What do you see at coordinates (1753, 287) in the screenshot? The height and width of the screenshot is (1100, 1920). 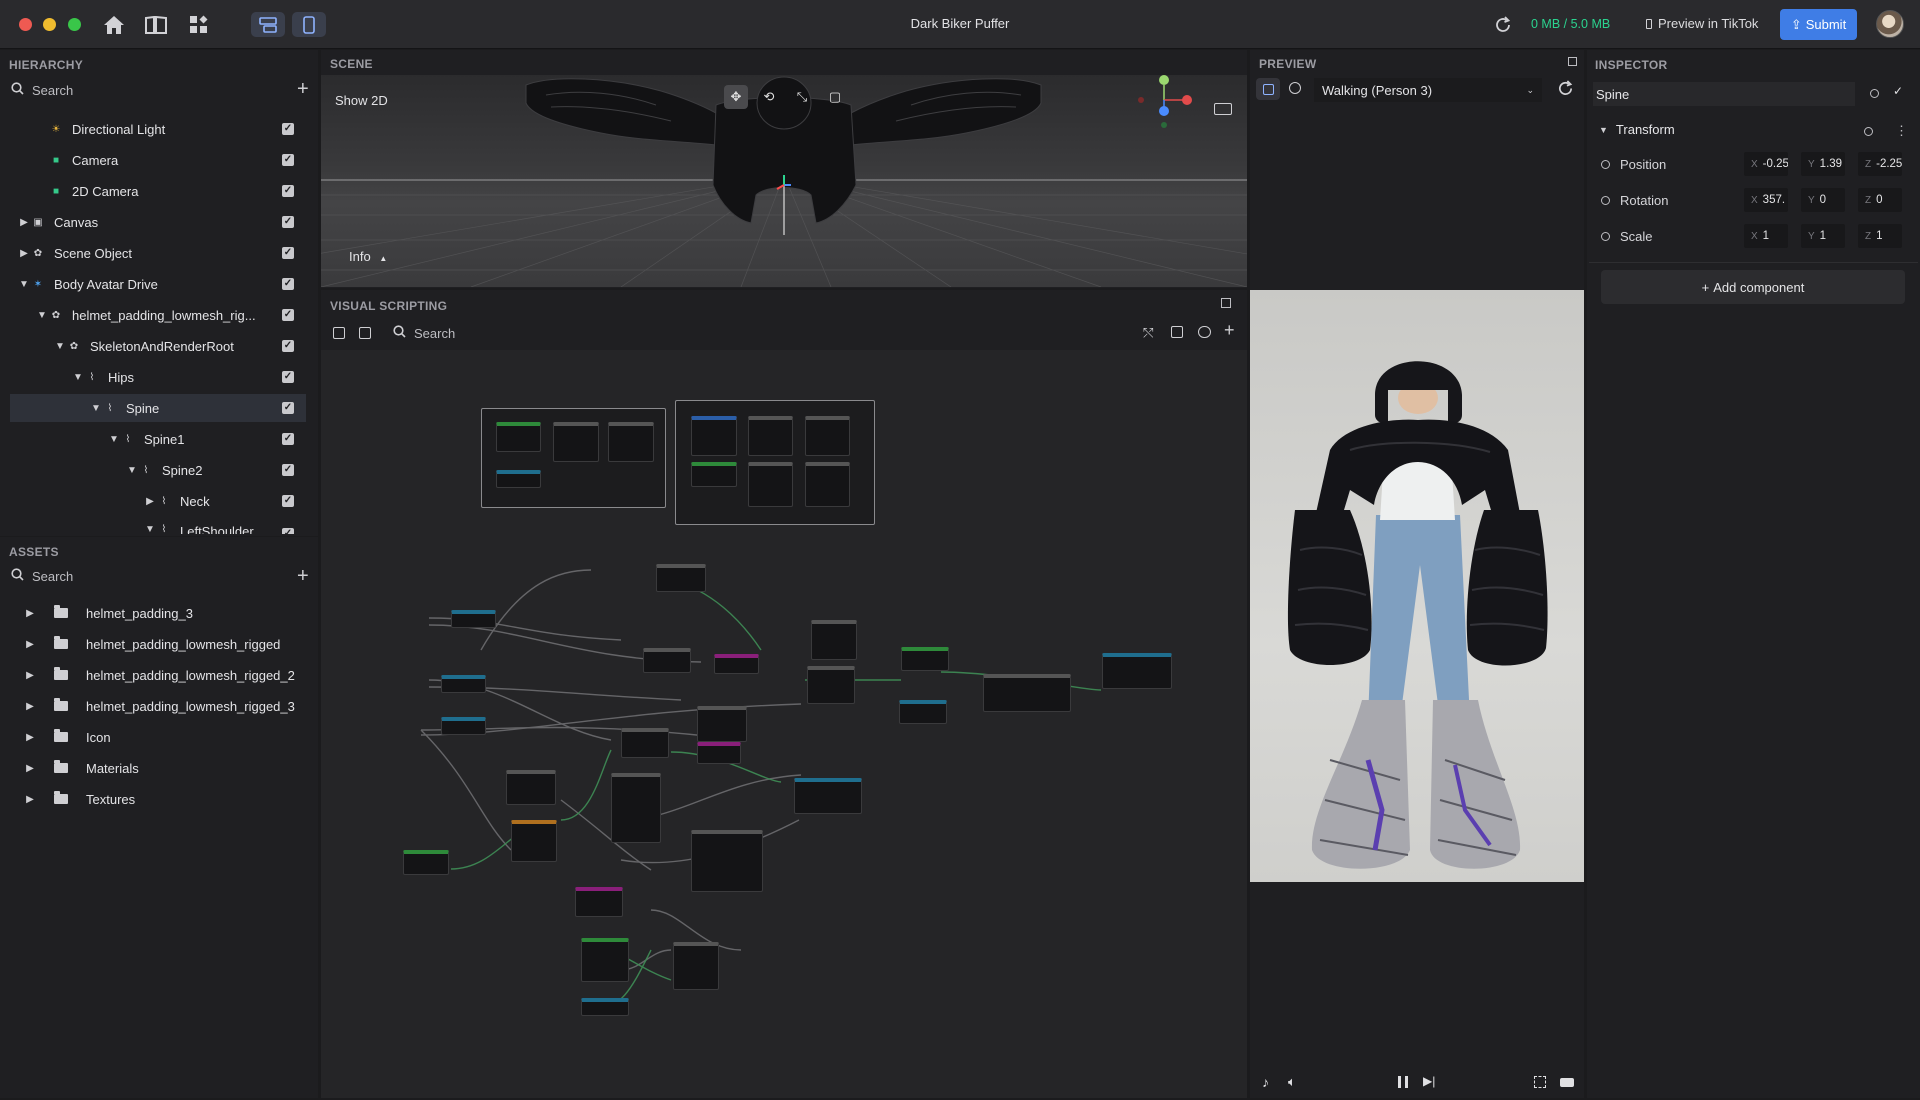 I see `add-component-button: + Add component` at bounding box center [1753, 287].